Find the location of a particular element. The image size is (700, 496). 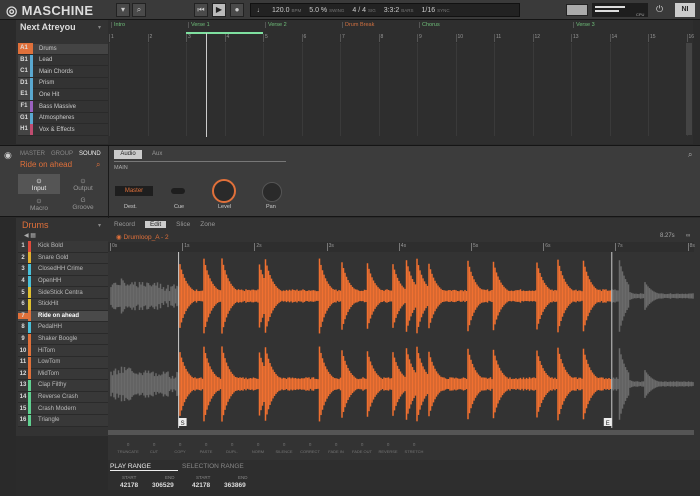

project-name: Next Atreyou is located at coordinates (48, 27).